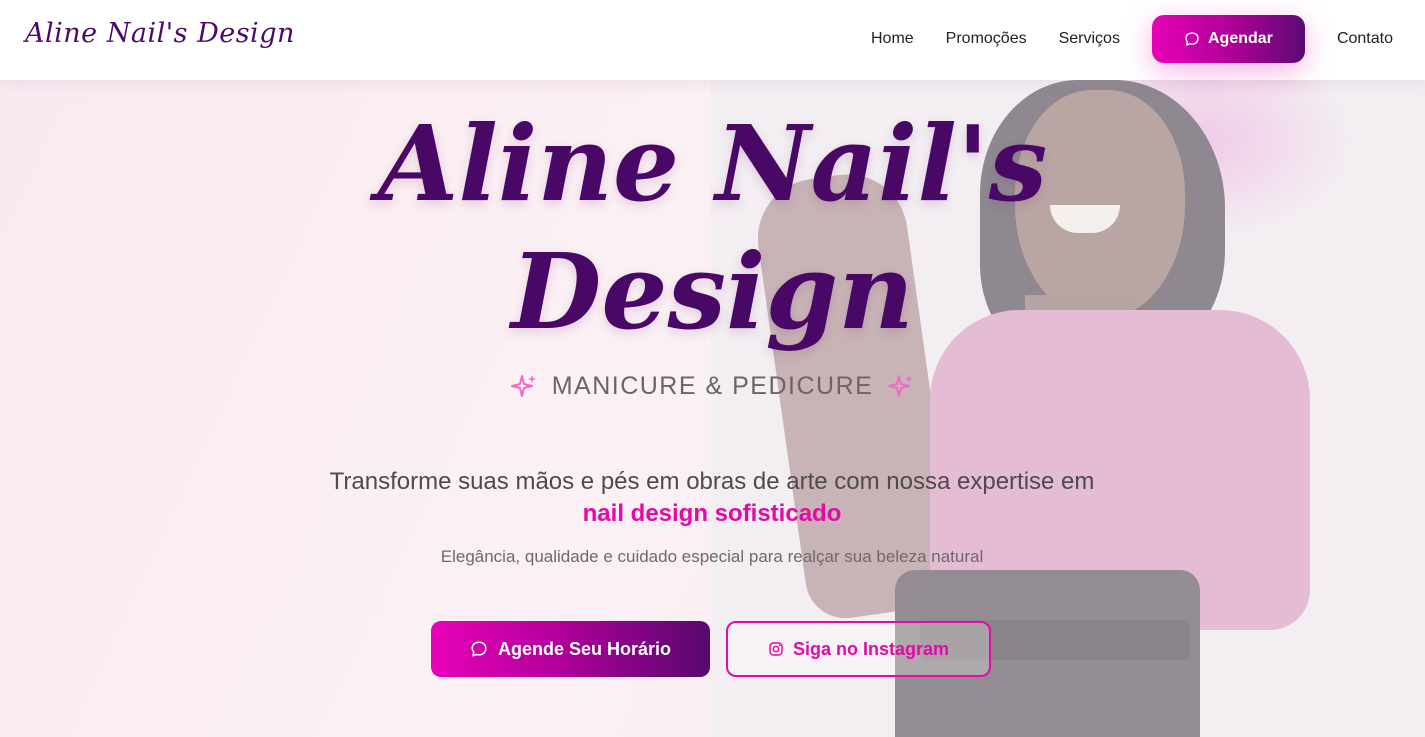 The height and width of the screenshot is (737, 1425). I want to click on instagram-follow-button: Siga no Instagram, so click(858, 649).